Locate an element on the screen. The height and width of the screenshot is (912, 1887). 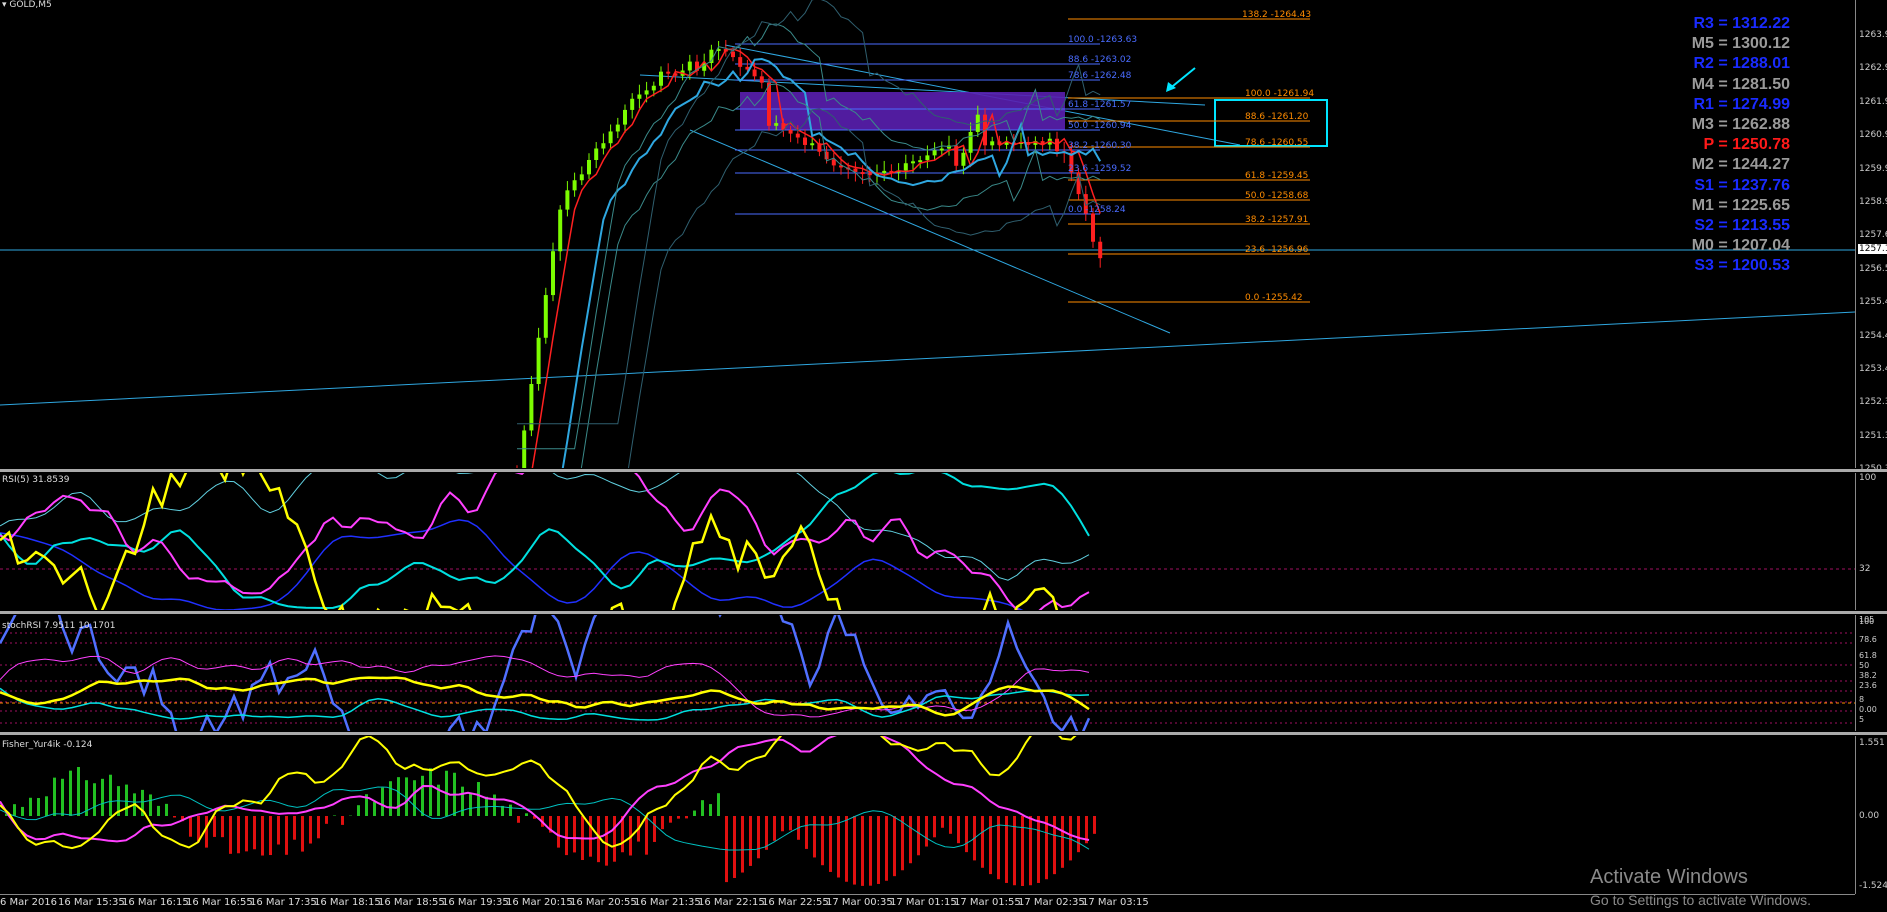
stochrsi-k-line is located at coordinates (544, 673).